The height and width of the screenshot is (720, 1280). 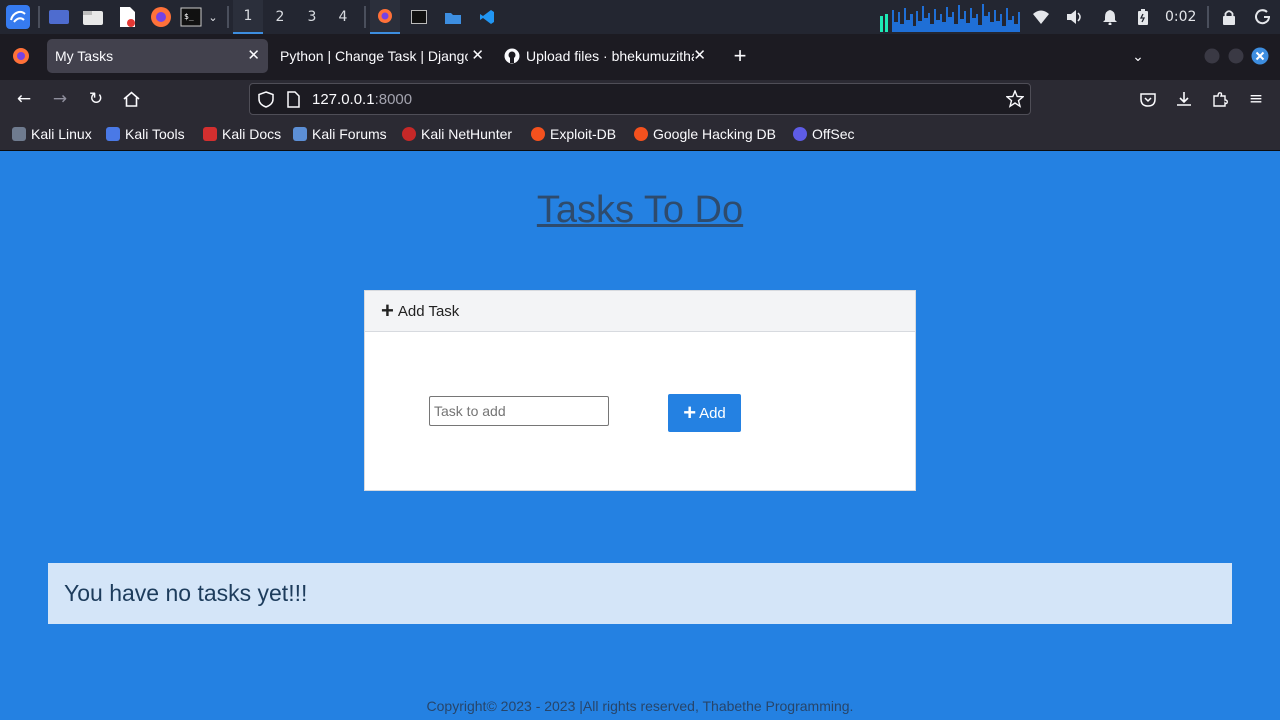 I want to click on url-text: 127.0.0.1:8000, so click(x=362, y=99).